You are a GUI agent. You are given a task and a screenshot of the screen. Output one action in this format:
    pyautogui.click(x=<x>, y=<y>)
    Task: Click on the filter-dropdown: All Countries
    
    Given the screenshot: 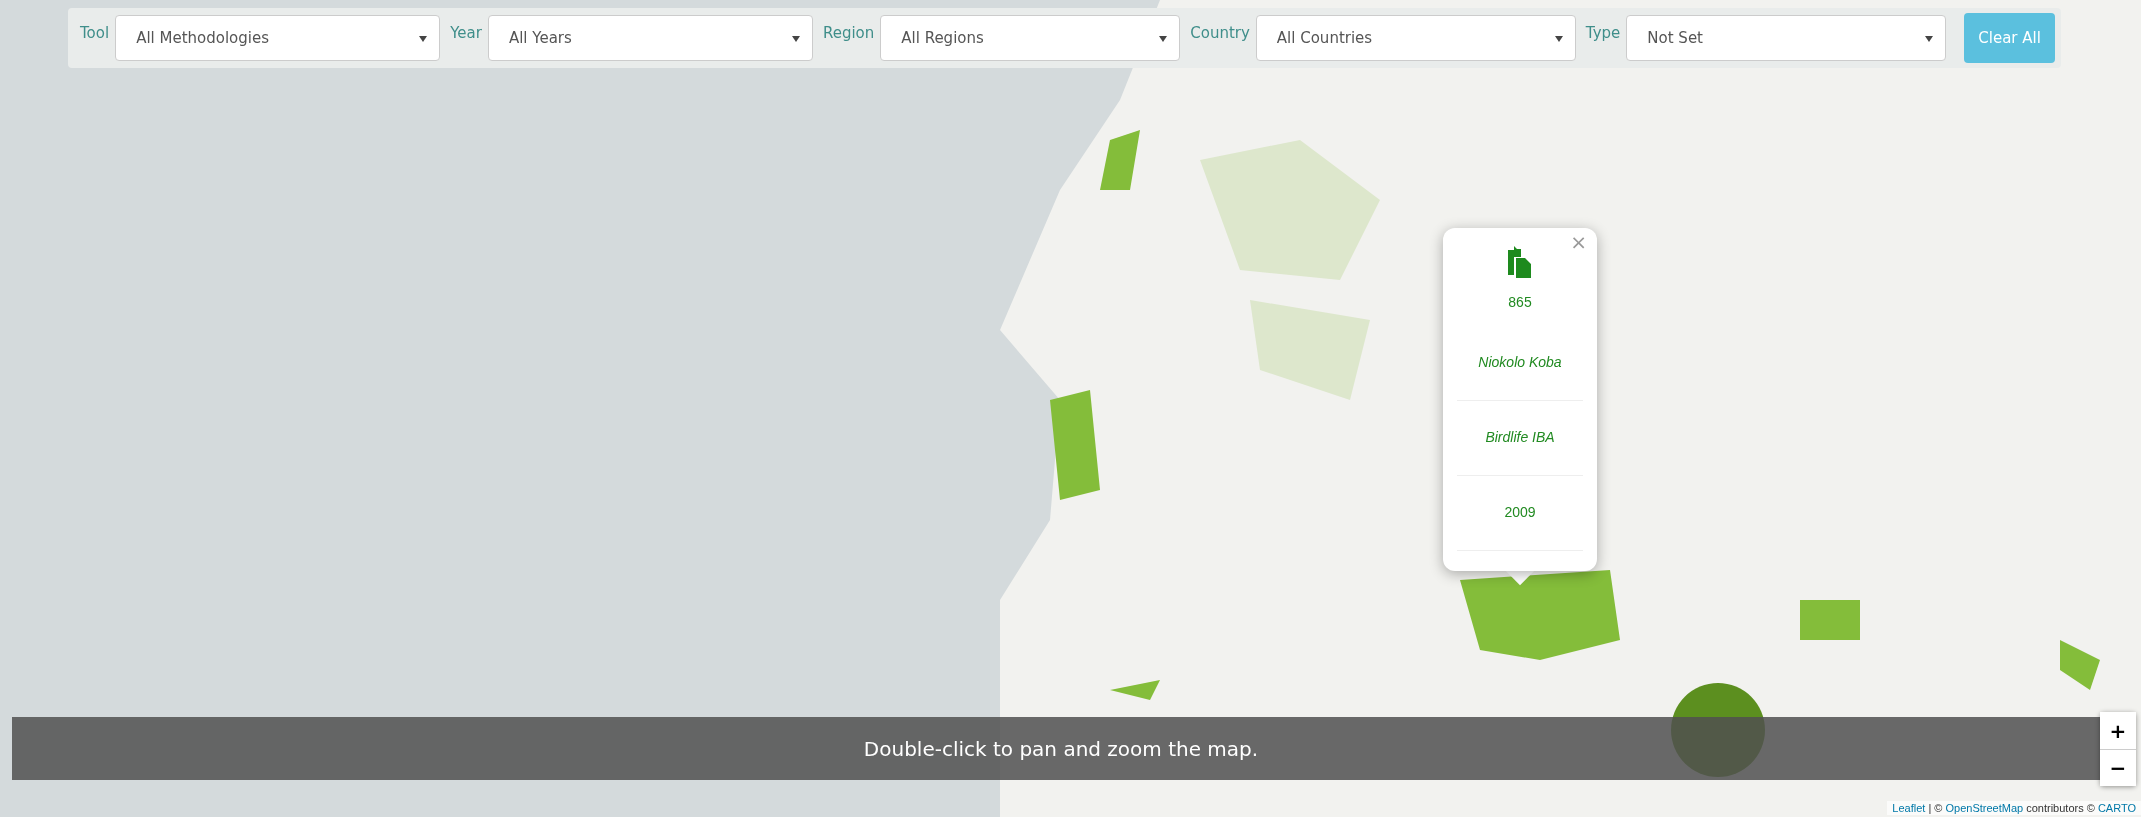 What is the action you would take?
    pyautogui.click(x=1415, y=38)
    